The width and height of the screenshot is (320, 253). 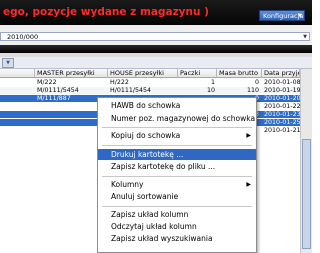 What do you see at coordinates (150, 82) in the screenshot?
I see `table-row: M/222 H/222 1 0 2010-01-08` at bounding box center [150, 82].